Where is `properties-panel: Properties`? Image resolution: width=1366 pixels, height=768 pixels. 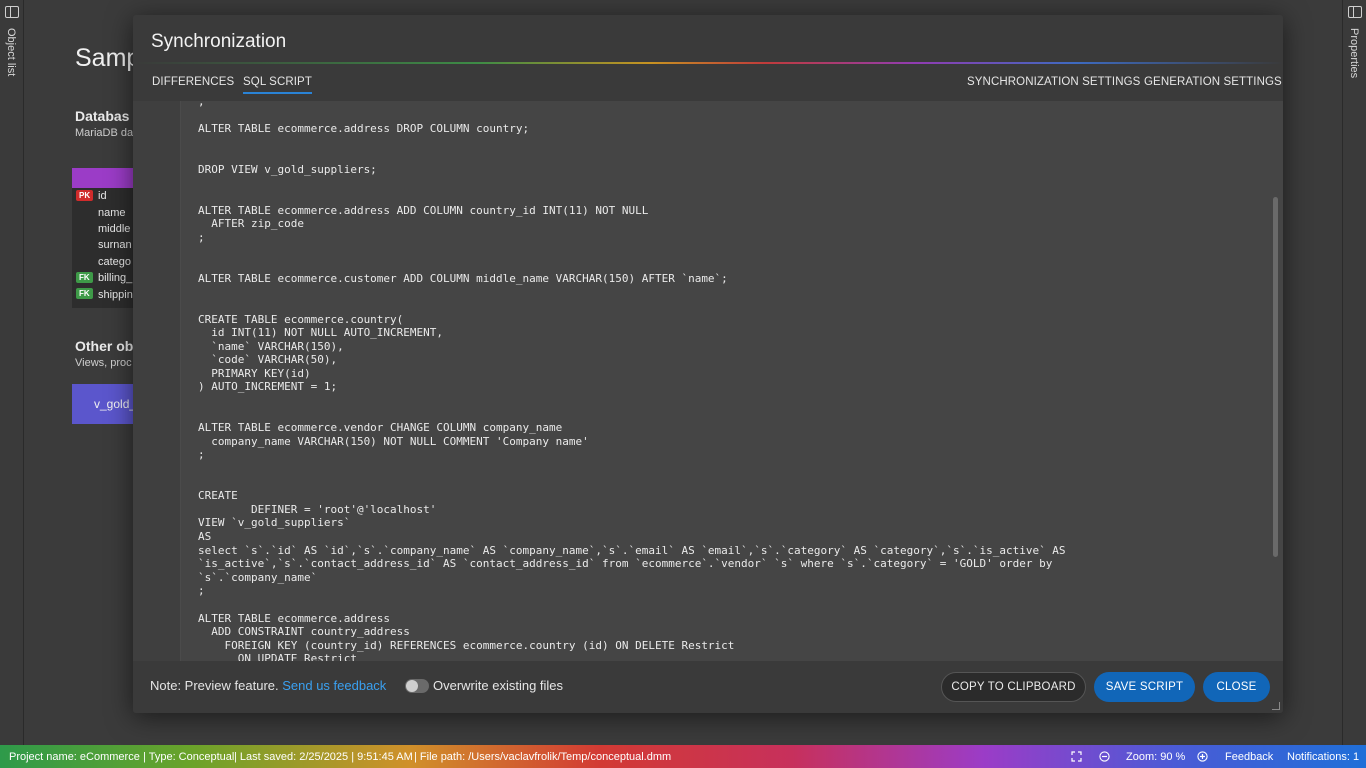 properties-panel: Properties is located at coordinates (1354, 372).